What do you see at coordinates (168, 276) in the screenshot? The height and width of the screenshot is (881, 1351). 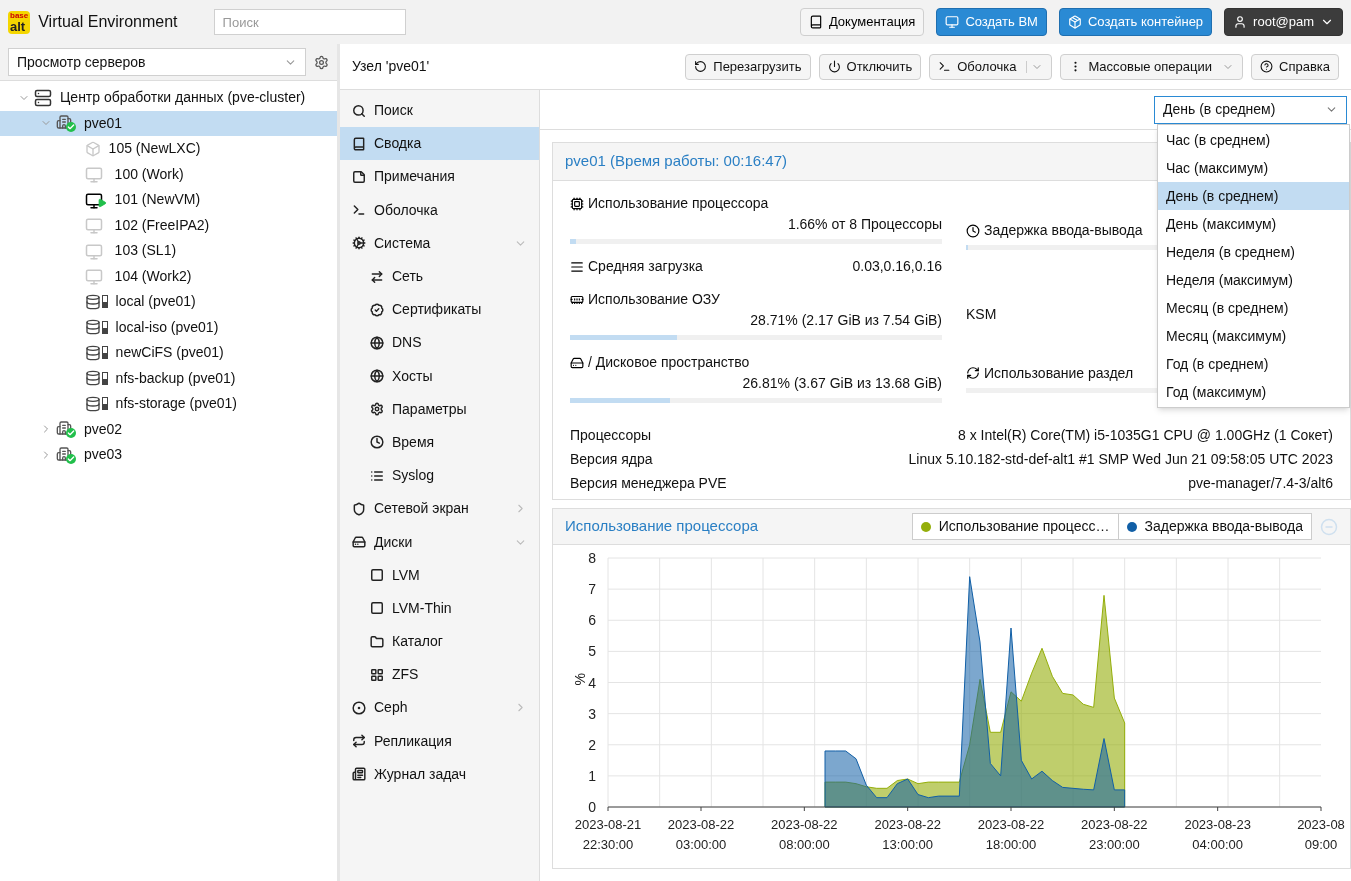 I see `tree-item: 104 (Work2)` at bounding box center [168, 276].